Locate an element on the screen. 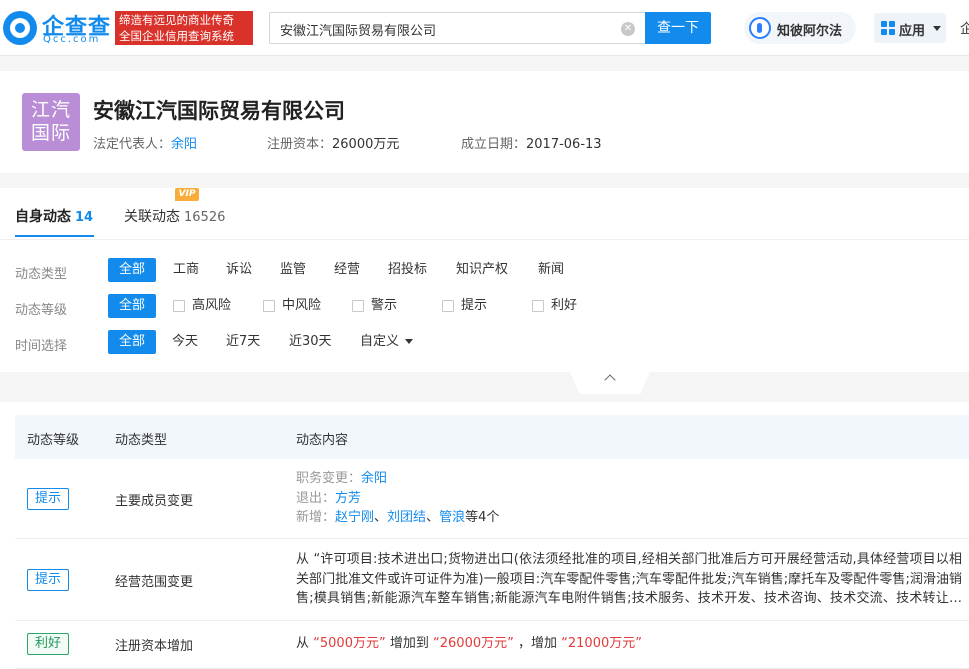 This screenshot has width=969, height=669. qcc-logo: 企查查 Qcc.com is located at coordinates (56, 28).